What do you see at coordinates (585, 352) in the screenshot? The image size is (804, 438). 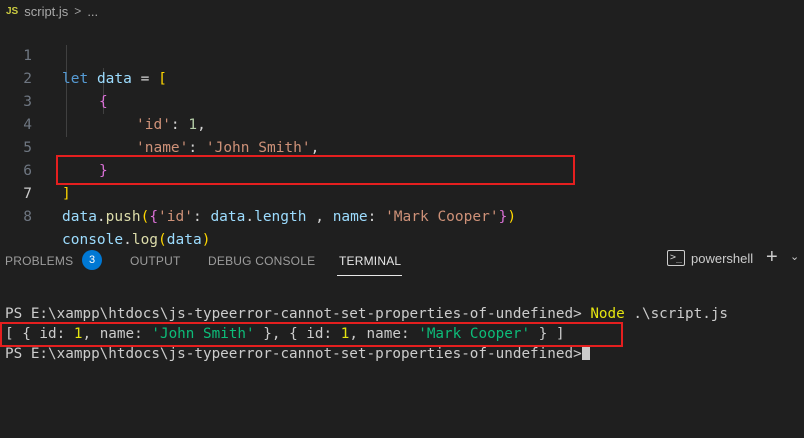 I see `terminal-cursor` at bounding box center [585, 352].